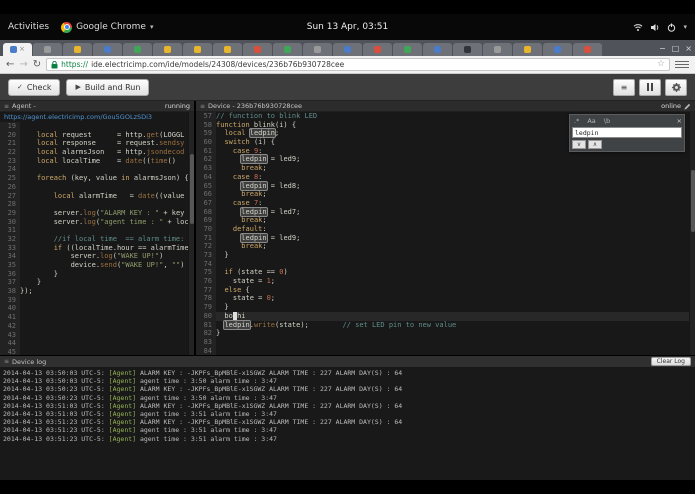 Image resolution: width=695 pixels, height=494 pixels. Describe the element at coordinates (97, 126) in the screenshot. I see `code-line-19: 19` at that location.